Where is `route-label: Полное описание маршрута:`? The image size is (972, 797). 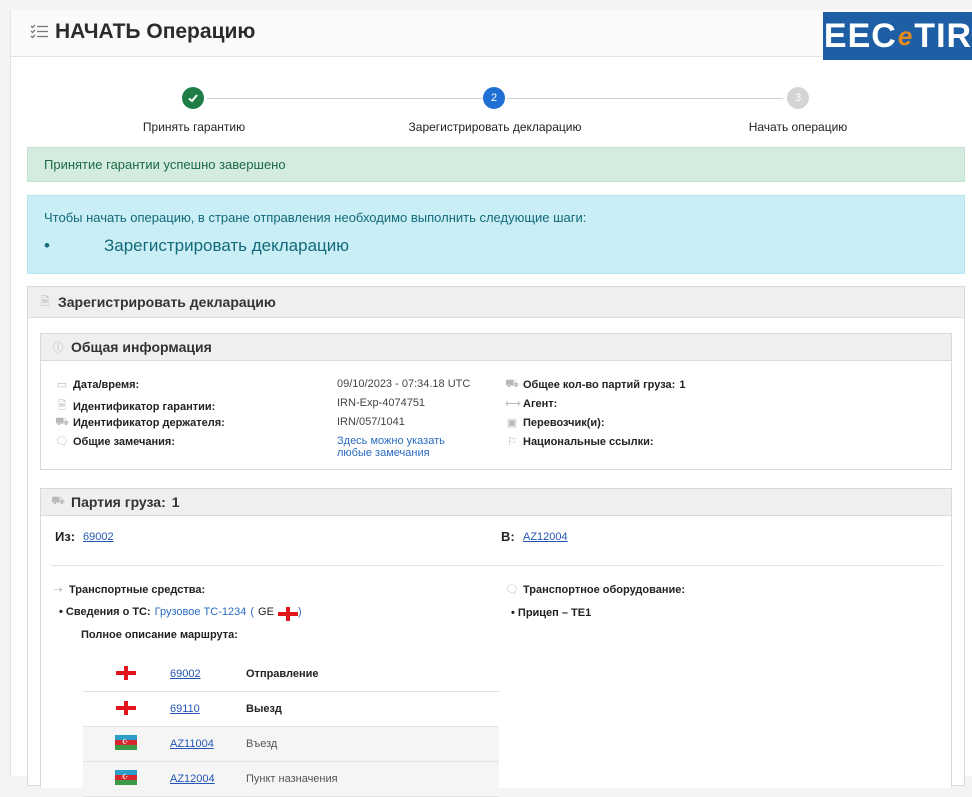
route-label: Полное описание маршрута: is located at coordinates (159, 635).